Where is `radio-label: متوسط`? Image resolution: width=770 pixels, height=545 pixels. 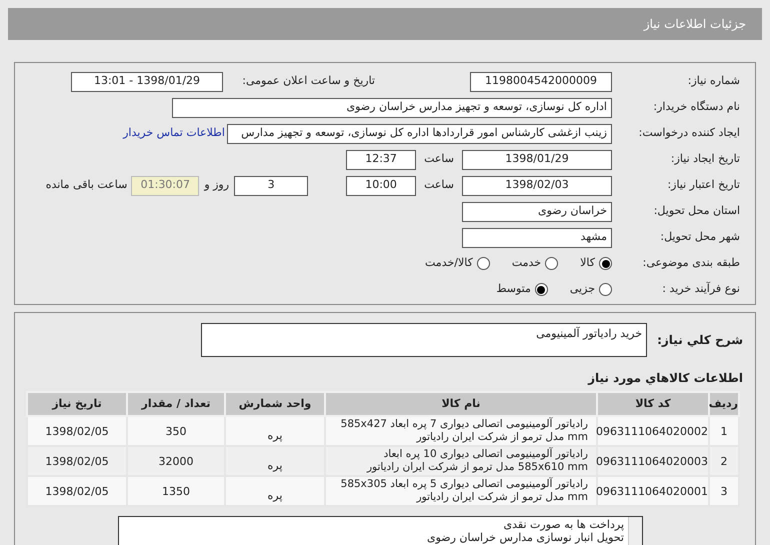 radio-label: متوسط is located at coordinates (513, 289).